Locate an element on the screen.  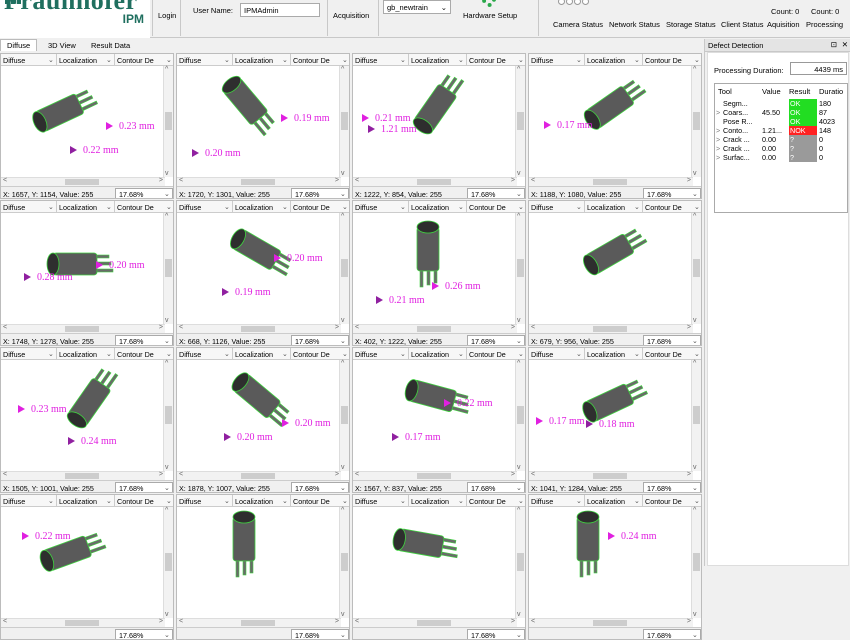
image-canvas: 0.17 mm 0.18 mm is located at coordinates (611, 415).